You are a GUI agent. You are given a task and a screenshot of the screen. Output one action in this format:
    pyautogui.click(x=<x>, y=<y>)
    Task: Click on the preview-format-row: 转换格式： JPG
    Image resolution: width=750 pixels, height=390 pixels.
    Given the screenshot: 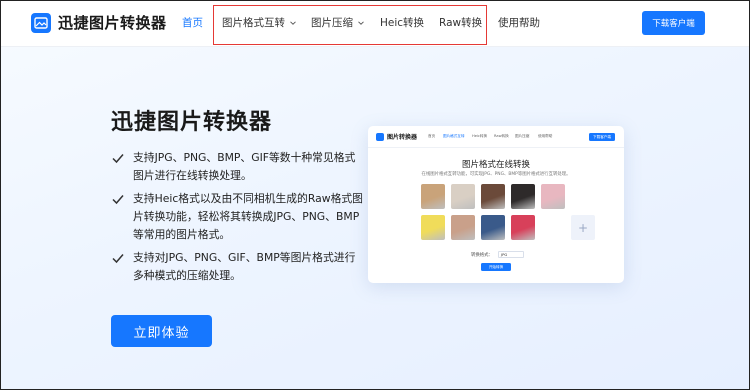 What is the action you would take?
    pyautogui.click(x=497, y=254)
    